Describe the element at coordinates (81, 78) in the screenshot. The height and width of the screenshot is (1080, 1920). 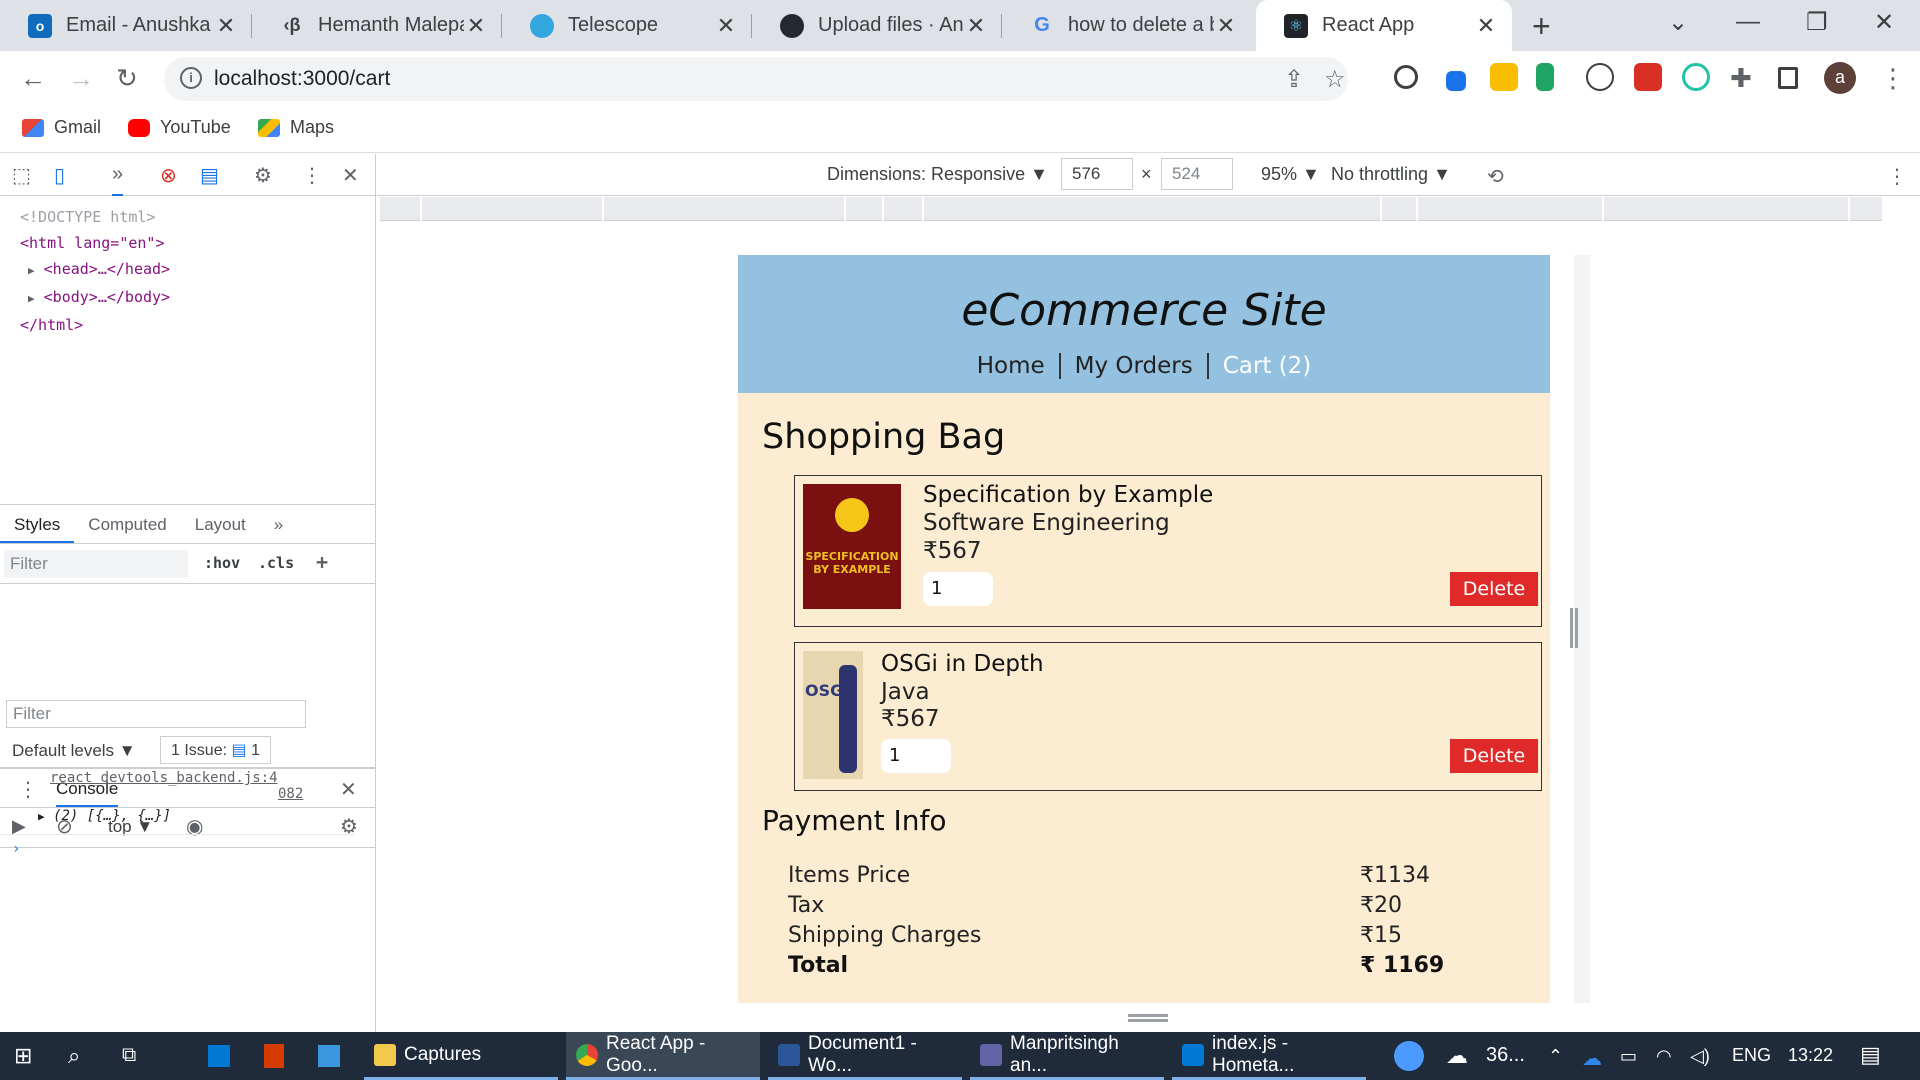
I see `forward-icon: →` at that location.